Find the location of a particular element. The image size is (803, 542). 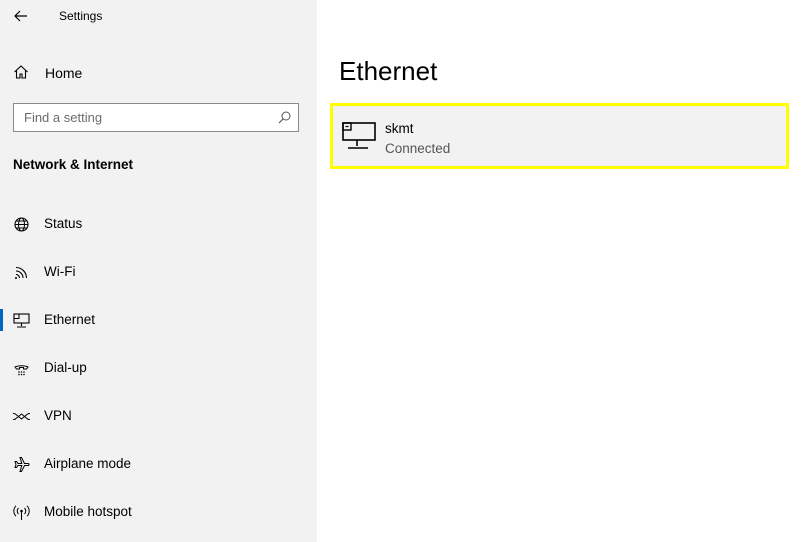

globe-icon is located at coordinates (21, 224).